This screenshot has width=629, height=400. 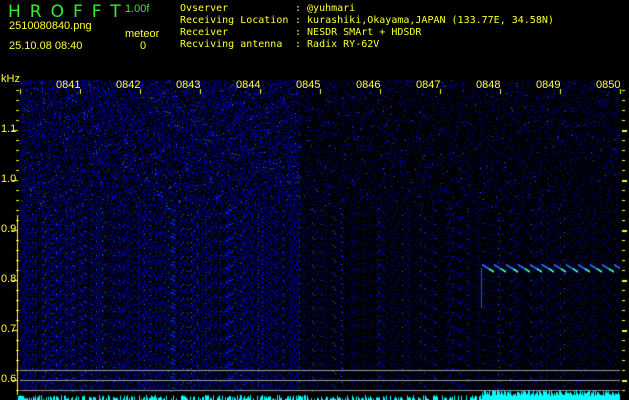 What do you see at coordinates (358, 32) in the screenshot?
I see `info-value-receiver: : NESDR SMArt + HDSDR` at bounding box center [358, 32].